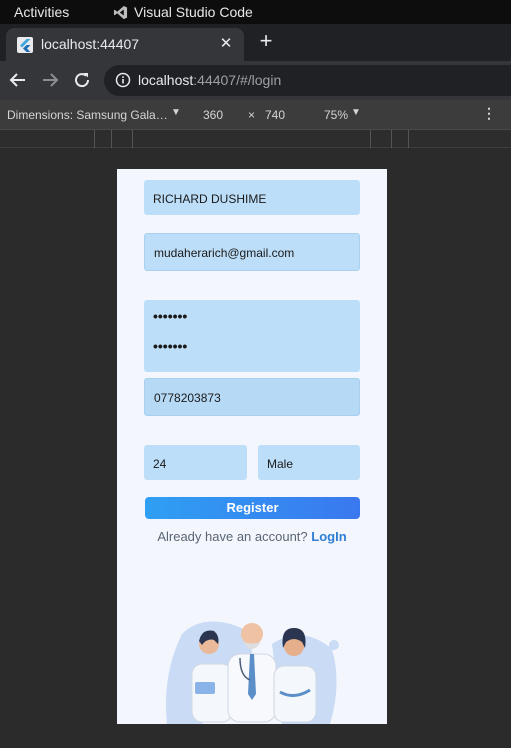 This screenshot has width=511, height=748. Describe the element at coordinates (210, 199) in the screenshot. I see `name-value: RICHARD DUSHIME` at that location.